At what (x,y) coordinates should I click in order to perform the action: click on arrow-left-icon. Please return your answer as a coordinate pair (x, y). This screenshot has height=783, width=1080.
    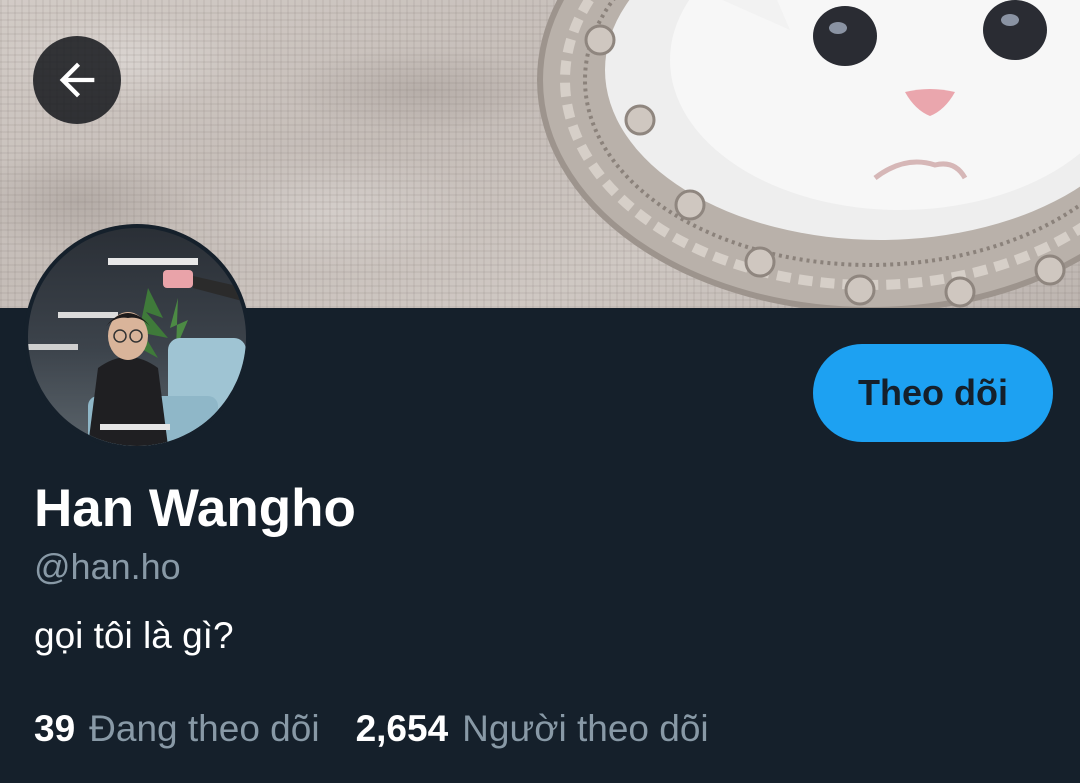
    Looking at the image, I should click on (77, 80).